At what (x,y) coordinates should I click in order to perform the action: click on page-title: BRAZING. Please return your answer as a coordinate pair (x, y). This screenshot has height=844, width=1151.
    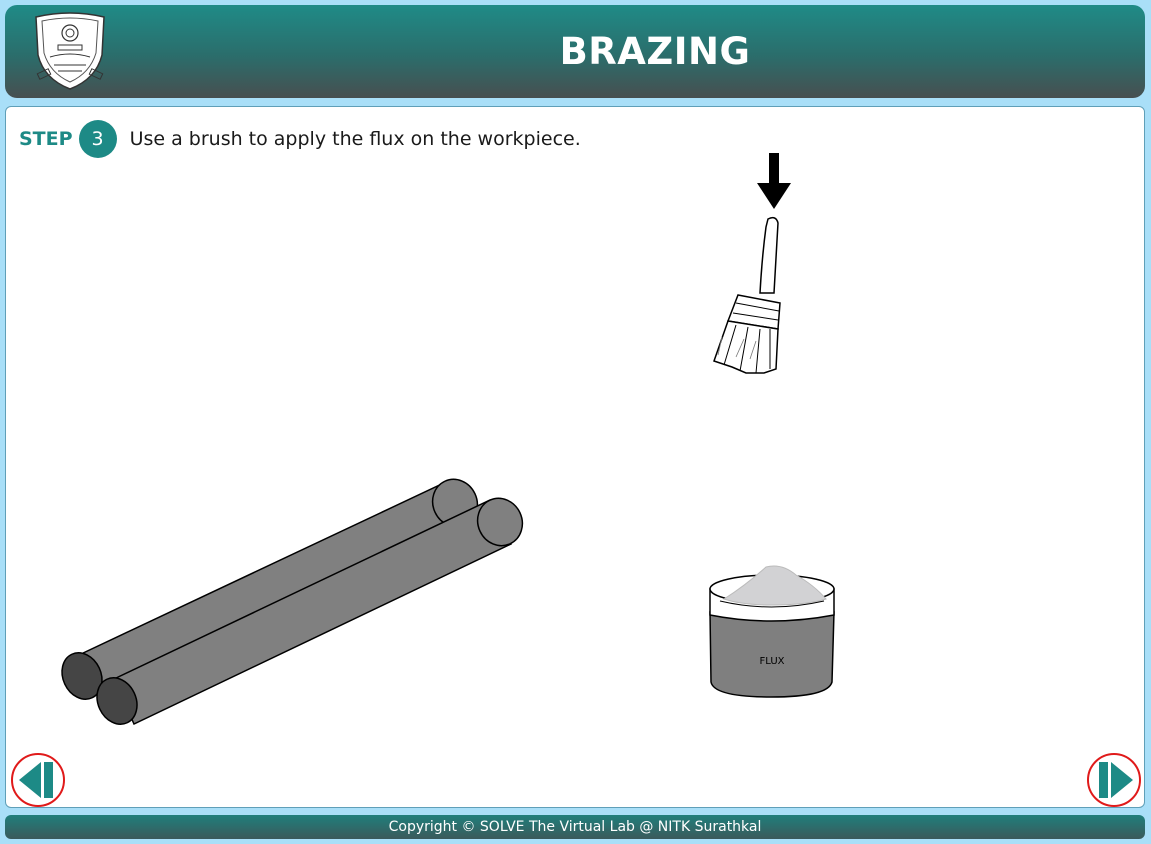
    Looking at the image, I should click on (655, 51).